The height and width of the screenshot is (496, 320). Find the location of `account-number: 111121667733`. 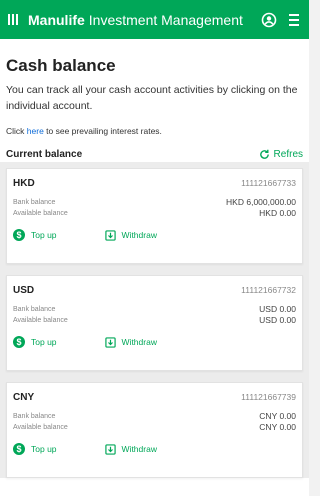

account-number: 111121667733 is located at coordinates (268, 183).